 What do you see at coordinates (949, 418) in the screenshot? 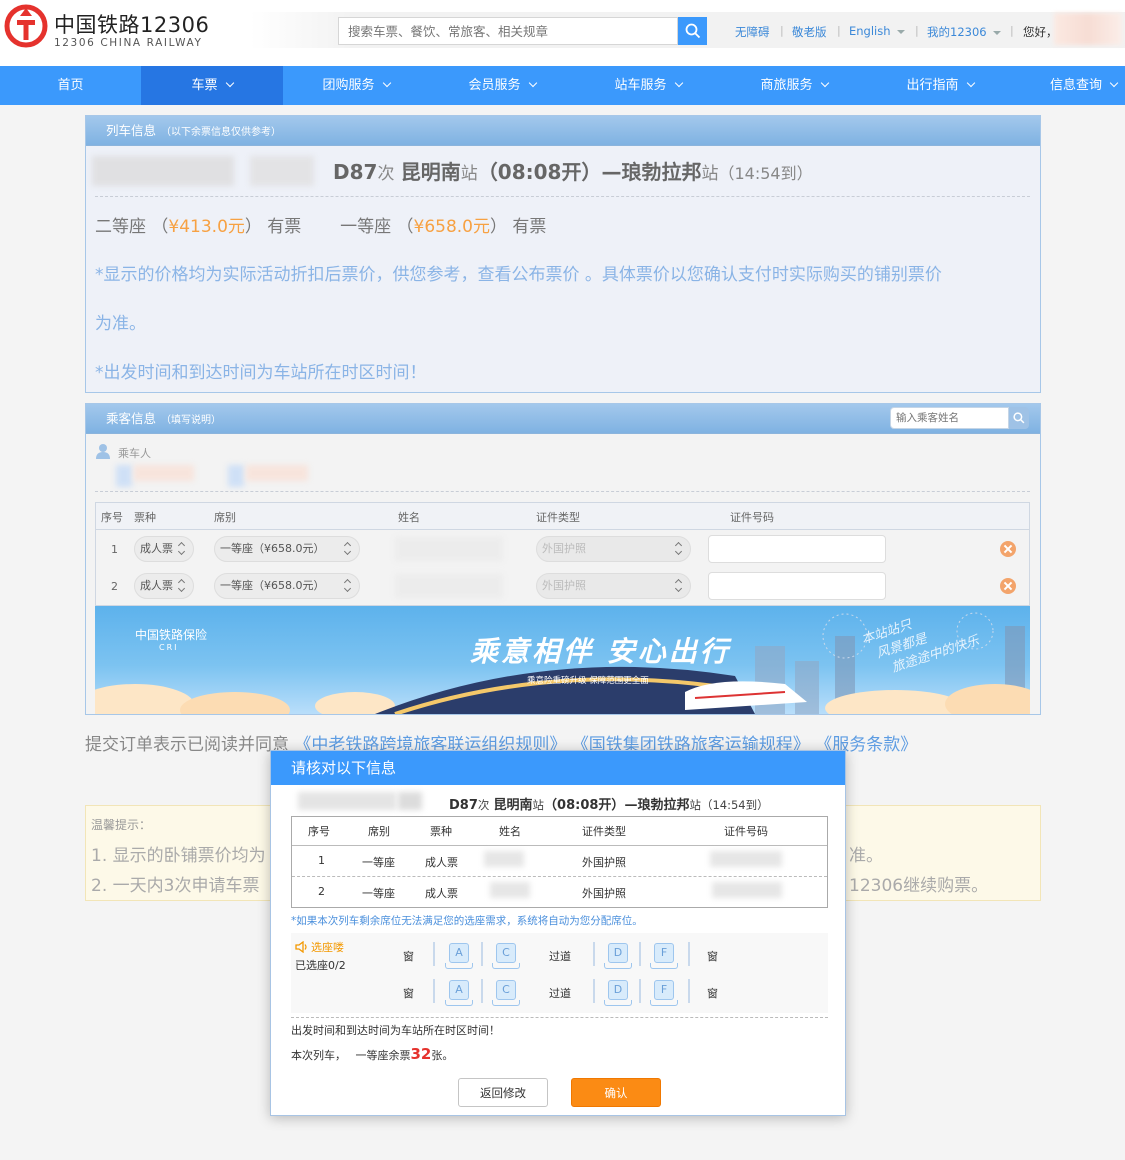
I see `passenger-search-input` at bounding box center [949, 418].